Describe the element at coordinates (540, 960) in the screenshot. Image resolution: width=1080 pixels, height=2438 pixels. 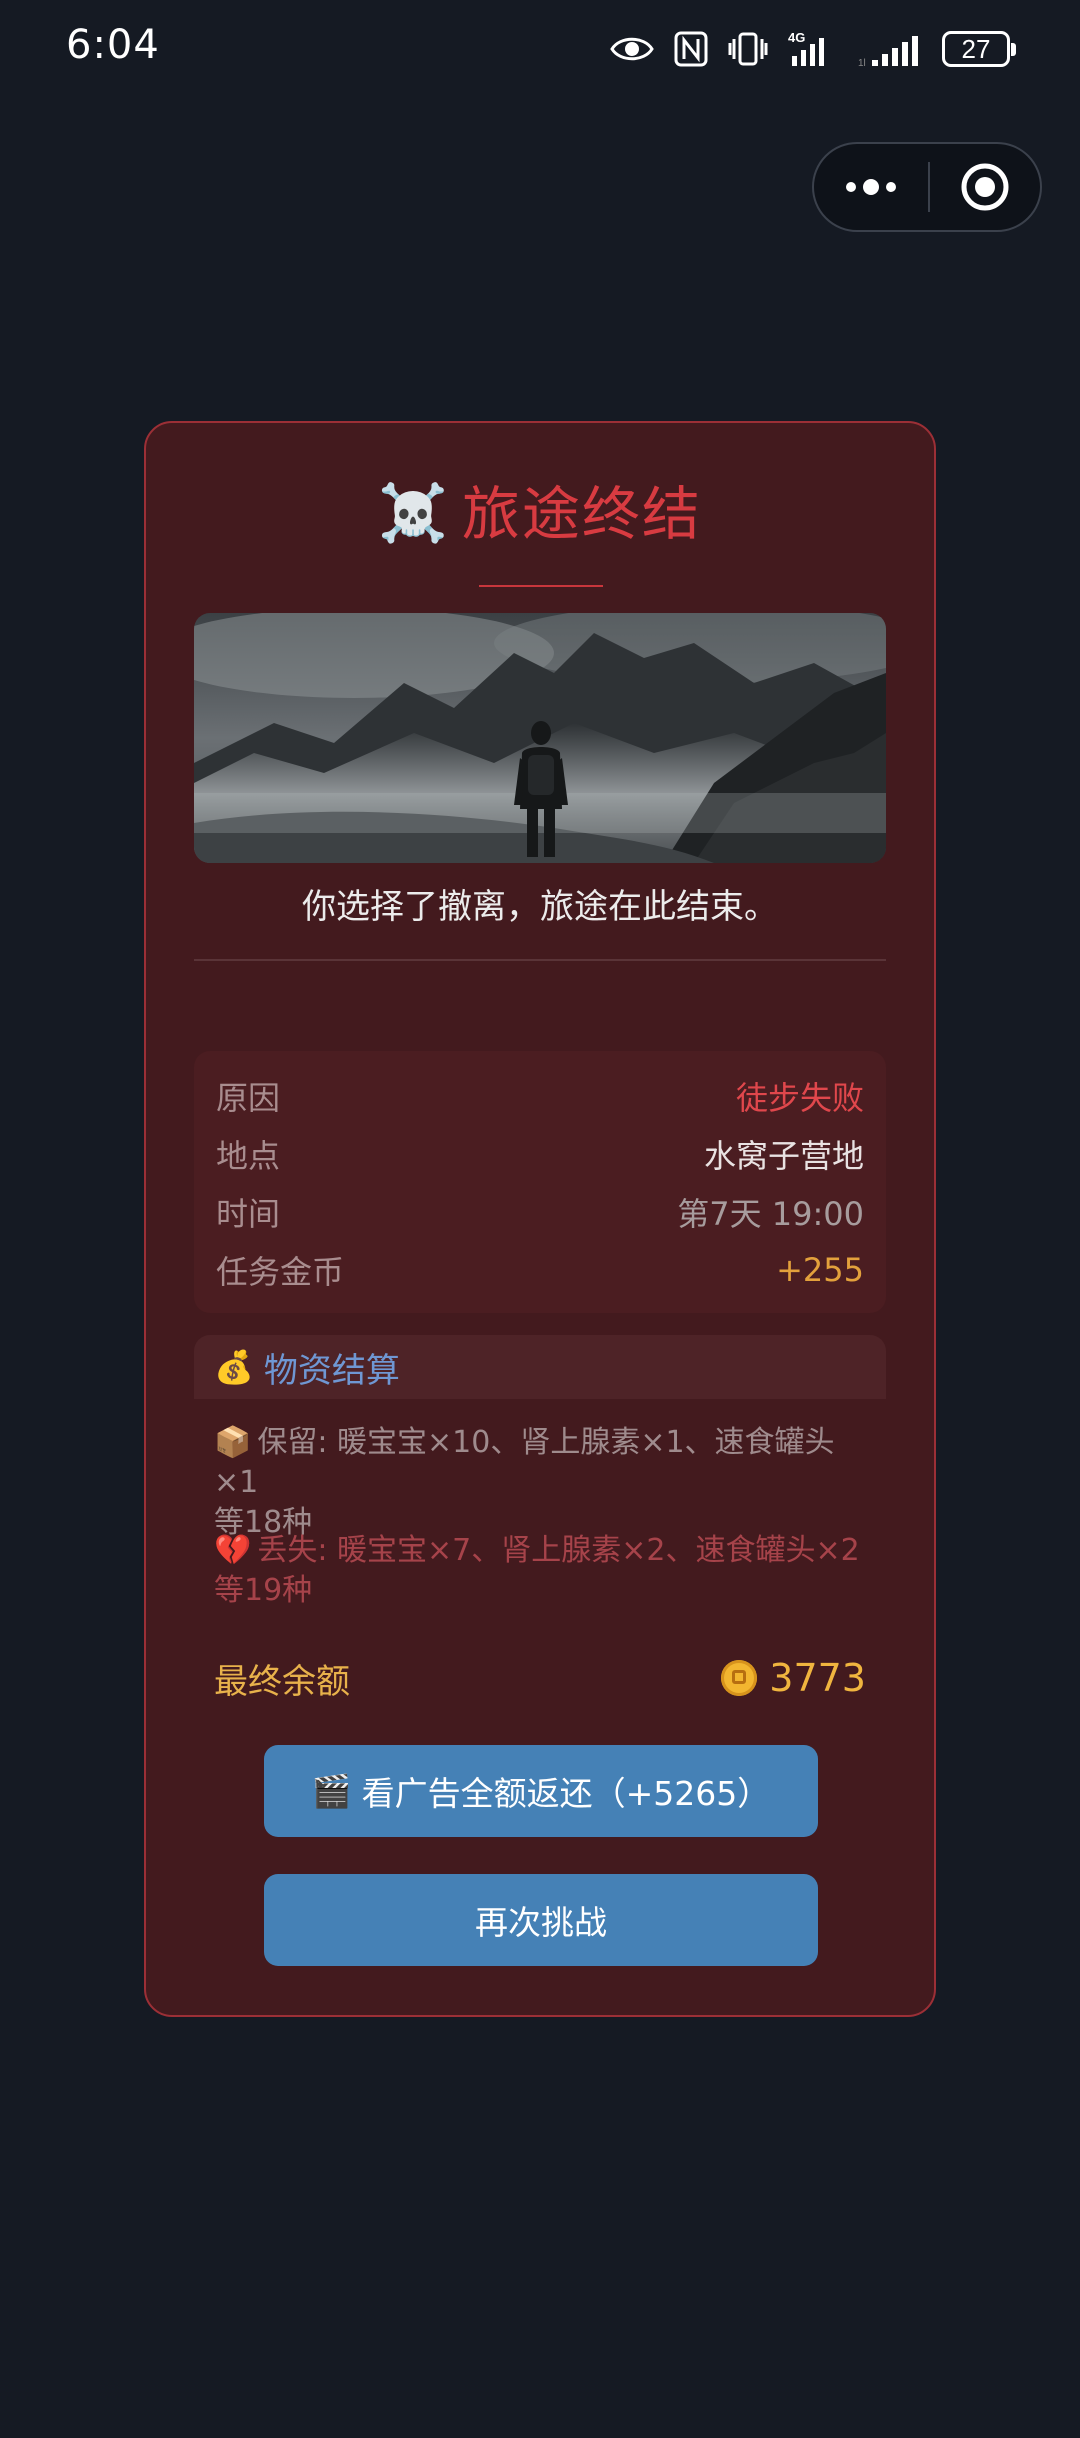
I see `section-divider` at that location.